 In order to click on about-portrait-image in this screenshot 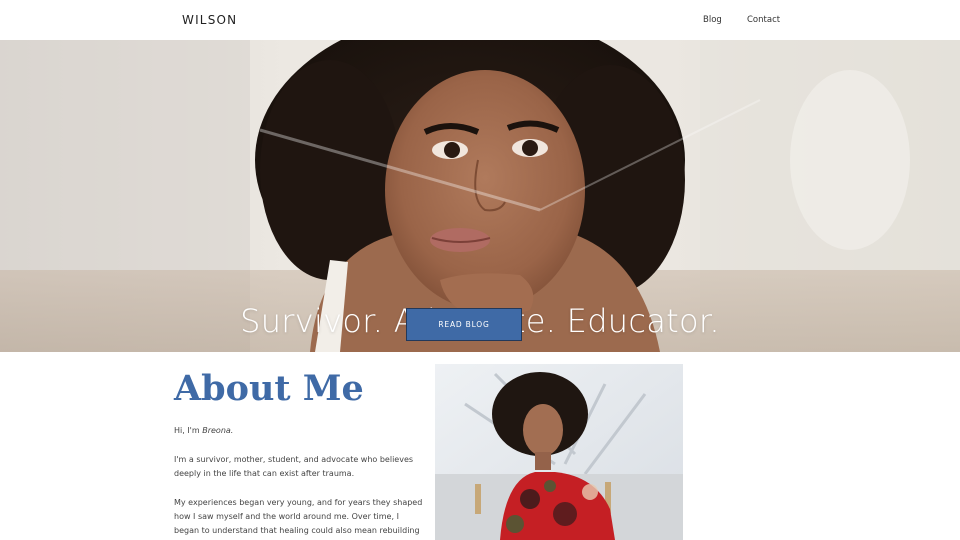, I will do `click(559, 452)`.